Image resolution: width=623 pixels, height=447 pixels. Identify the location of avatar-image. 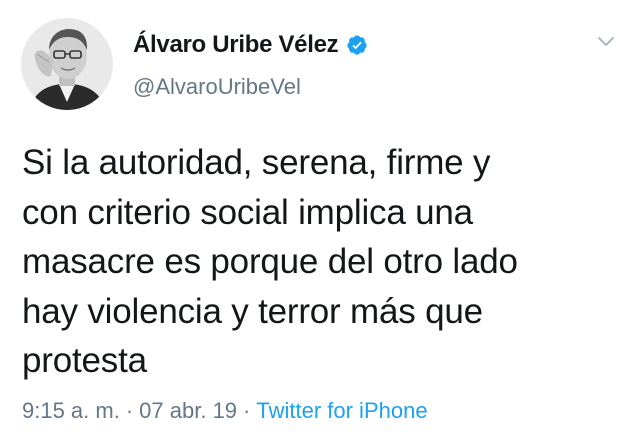
(67, 64).